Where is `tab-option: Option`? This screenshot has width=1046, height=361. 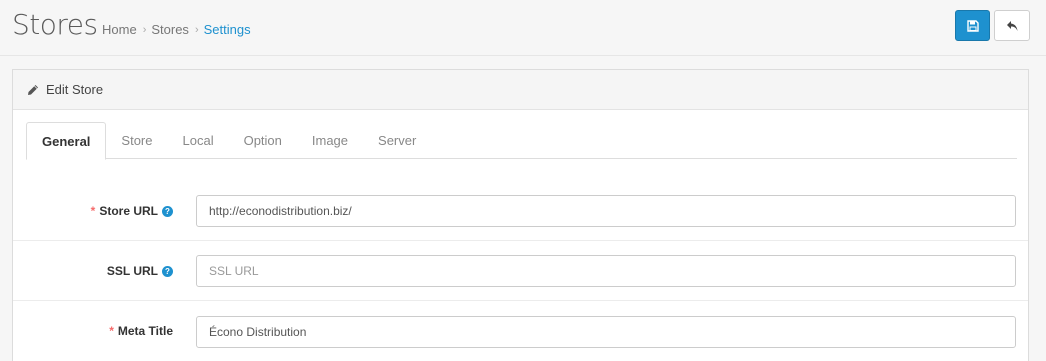 tab-option: Option is located at coordinates (263, 140).